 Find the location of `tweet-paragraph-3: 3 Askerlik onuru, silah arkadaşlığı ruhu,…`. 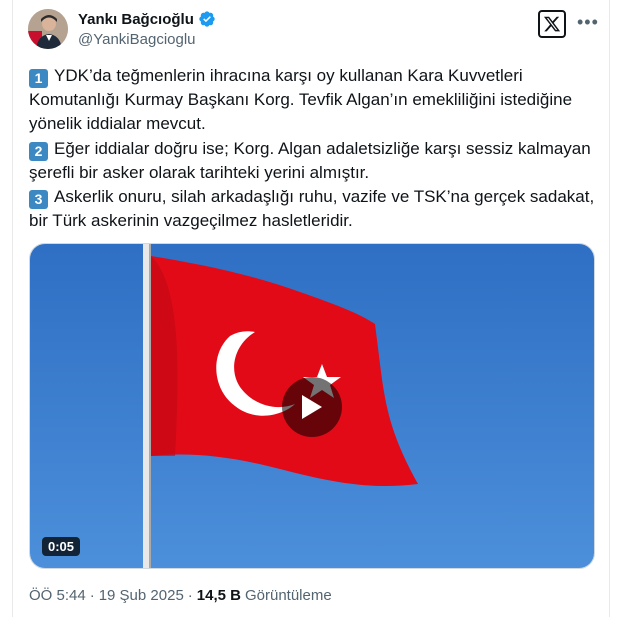

tweet-paragraph-3: 3 Askerlik onuru, silah arkadaşlığı ruhu,… is located at coordinates (312, 209).